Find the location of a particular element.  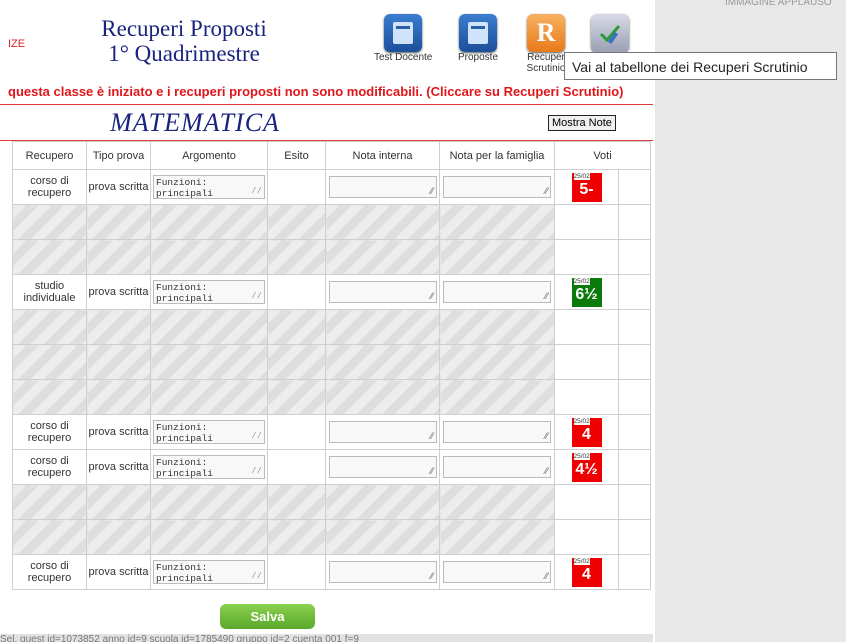

vote-cell: 25/02 4½ is located at coordinates (586, 467).